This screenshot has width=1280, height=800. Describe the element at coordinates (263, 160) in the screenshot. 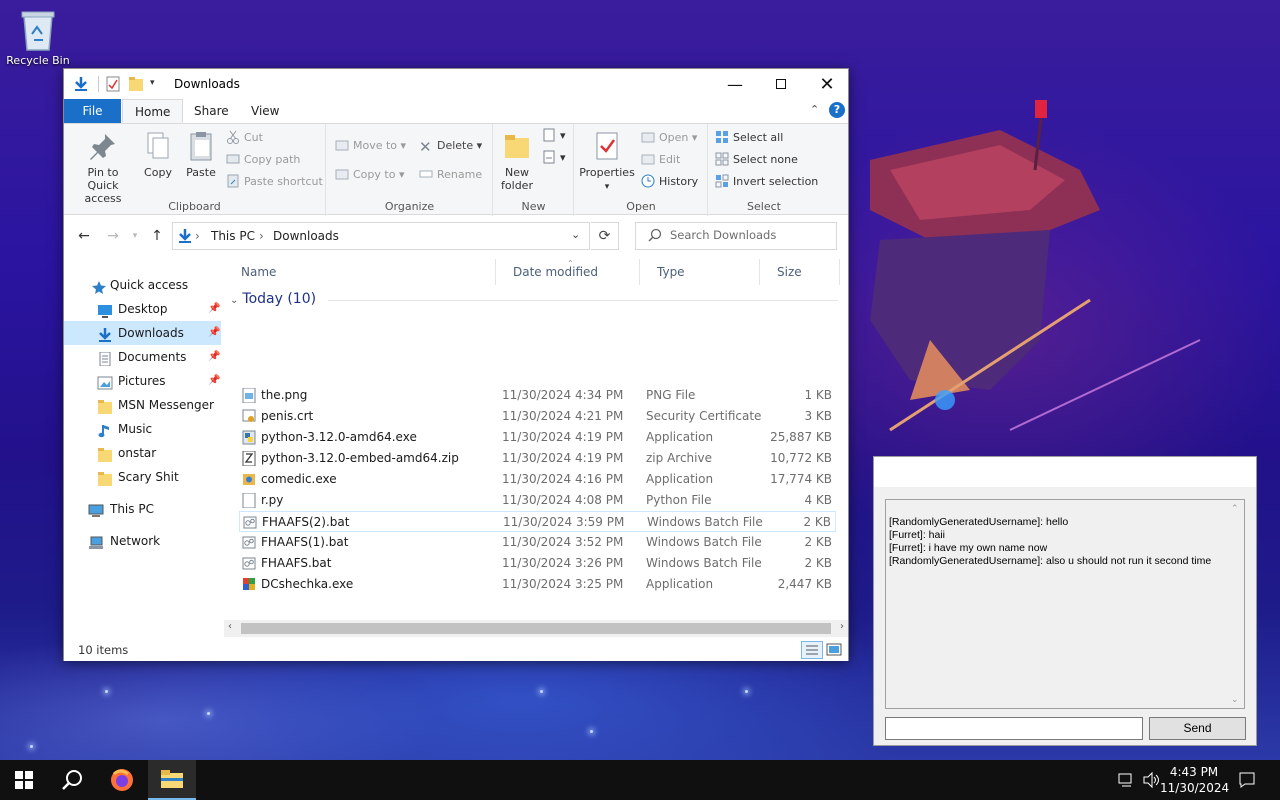

I see `copy-path-button: Copy path` at that location.